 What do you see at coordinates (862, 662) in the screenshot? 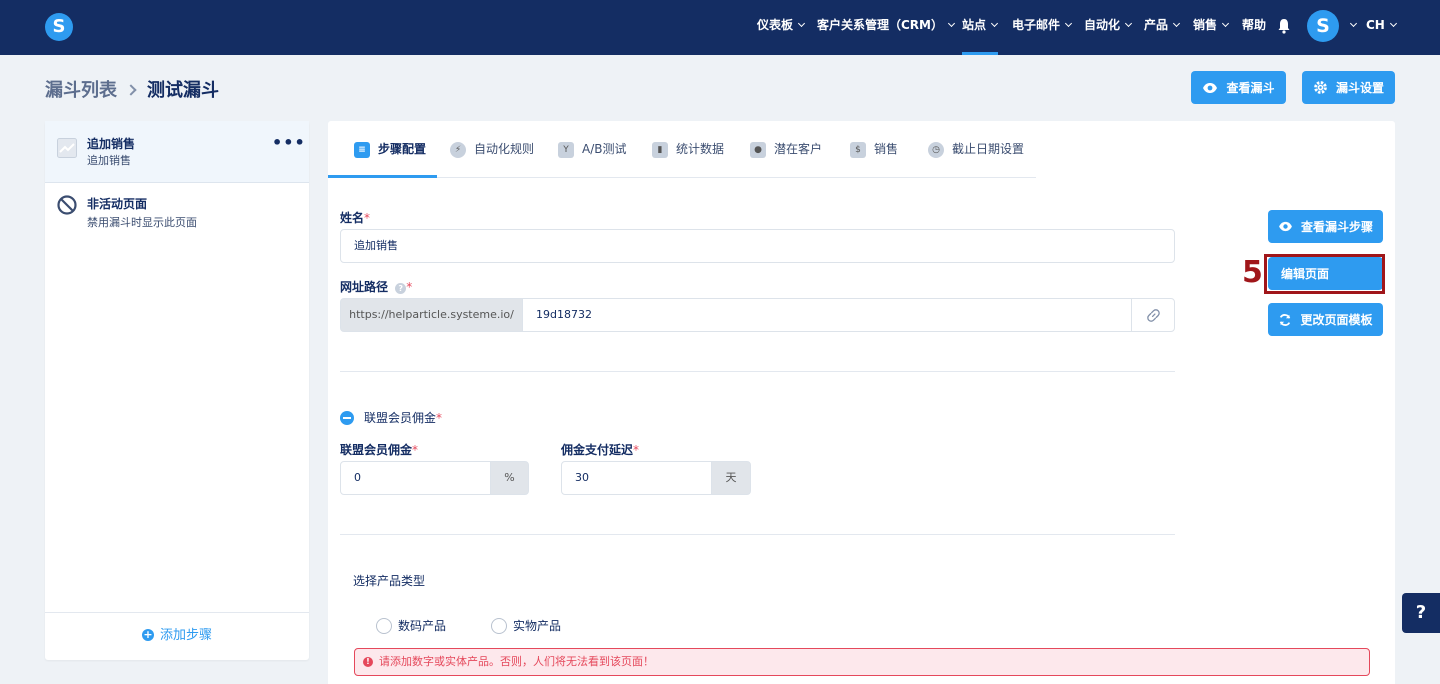
I see `error-alert: ! 请添加数字或实体产品。否则，人们将无法看到该页面！` at bounding box center [862, 662].